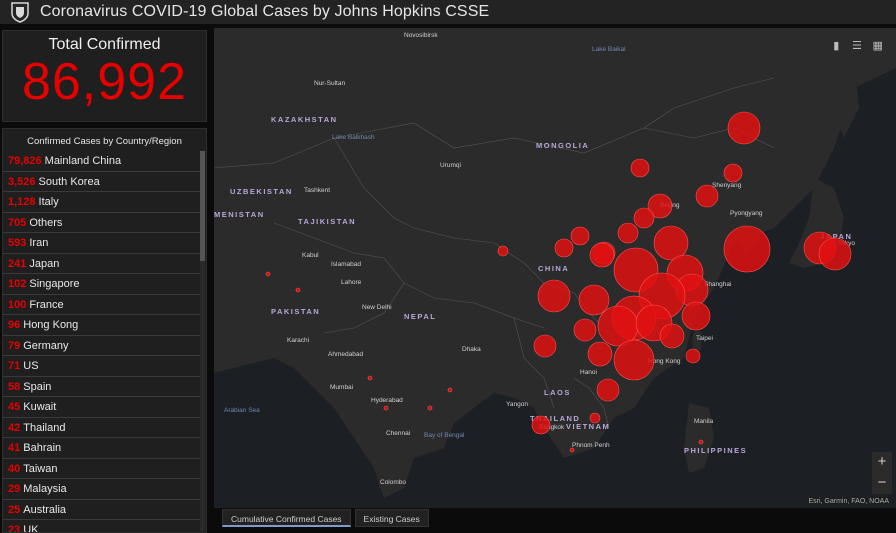 This screenshot has width=896, height=533. I want to click on country-case-count: 71, so click(14, 366).